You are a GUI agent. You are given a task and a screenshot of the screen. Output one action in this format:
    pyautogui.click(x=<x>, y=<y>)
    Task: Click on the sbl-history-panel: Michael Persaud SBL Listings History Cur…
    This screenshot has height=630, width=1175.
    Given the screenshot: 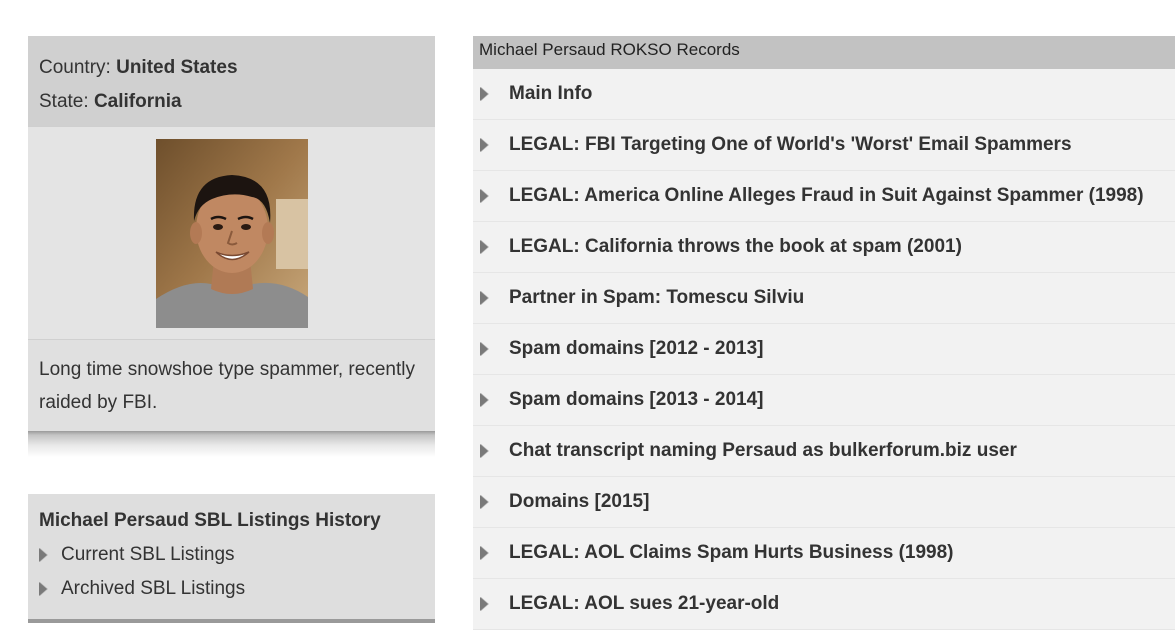 What is the action you would take?
    pyautogui.click(x=231, y=558)
    